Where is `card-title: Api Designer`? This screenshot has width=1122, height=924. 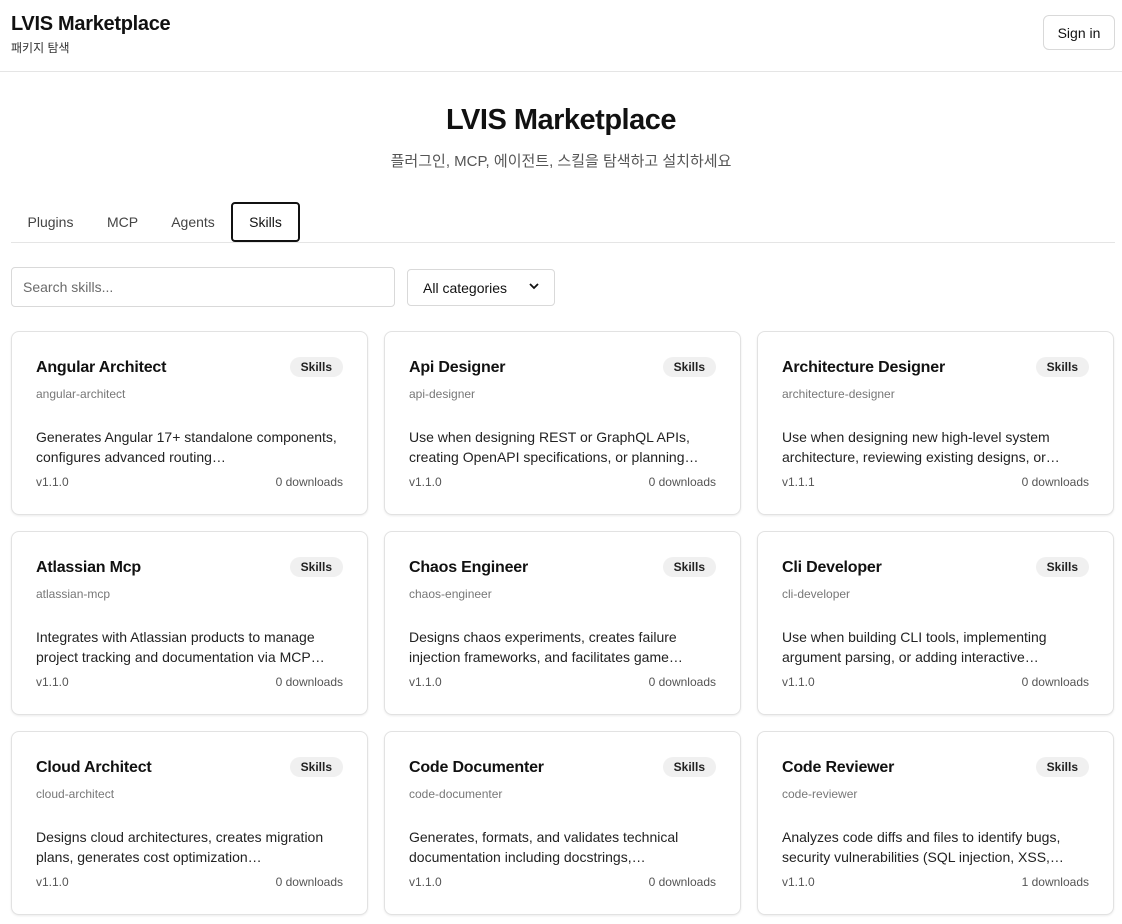 card-title: Api Designer is located at coordinates (457, 367).